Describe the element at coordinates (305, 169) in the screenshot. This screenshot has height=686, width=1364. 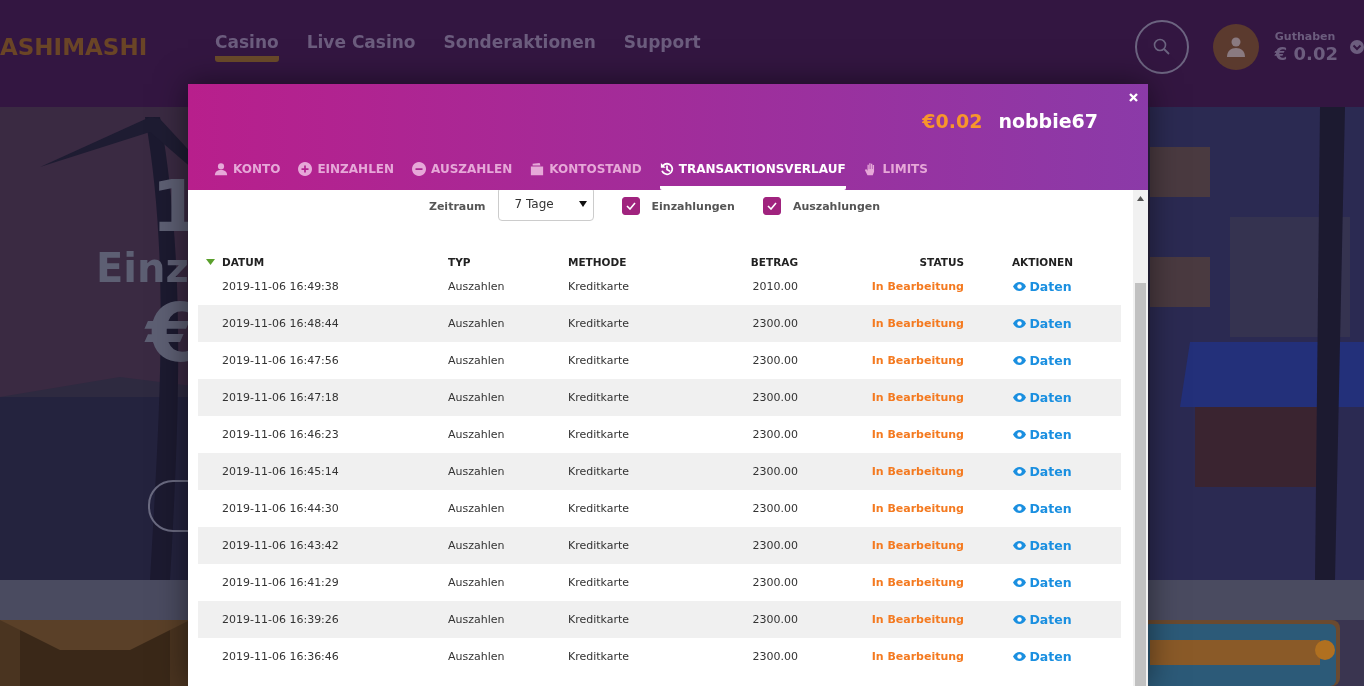
I see `plus-icon` at that location.